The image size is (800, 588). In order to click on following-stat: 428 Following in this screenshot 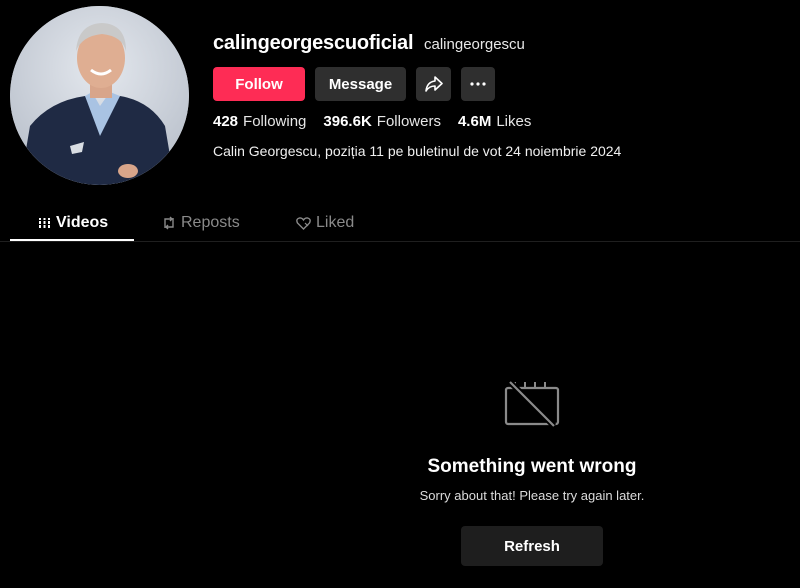, I will do `click(259, 121)`.